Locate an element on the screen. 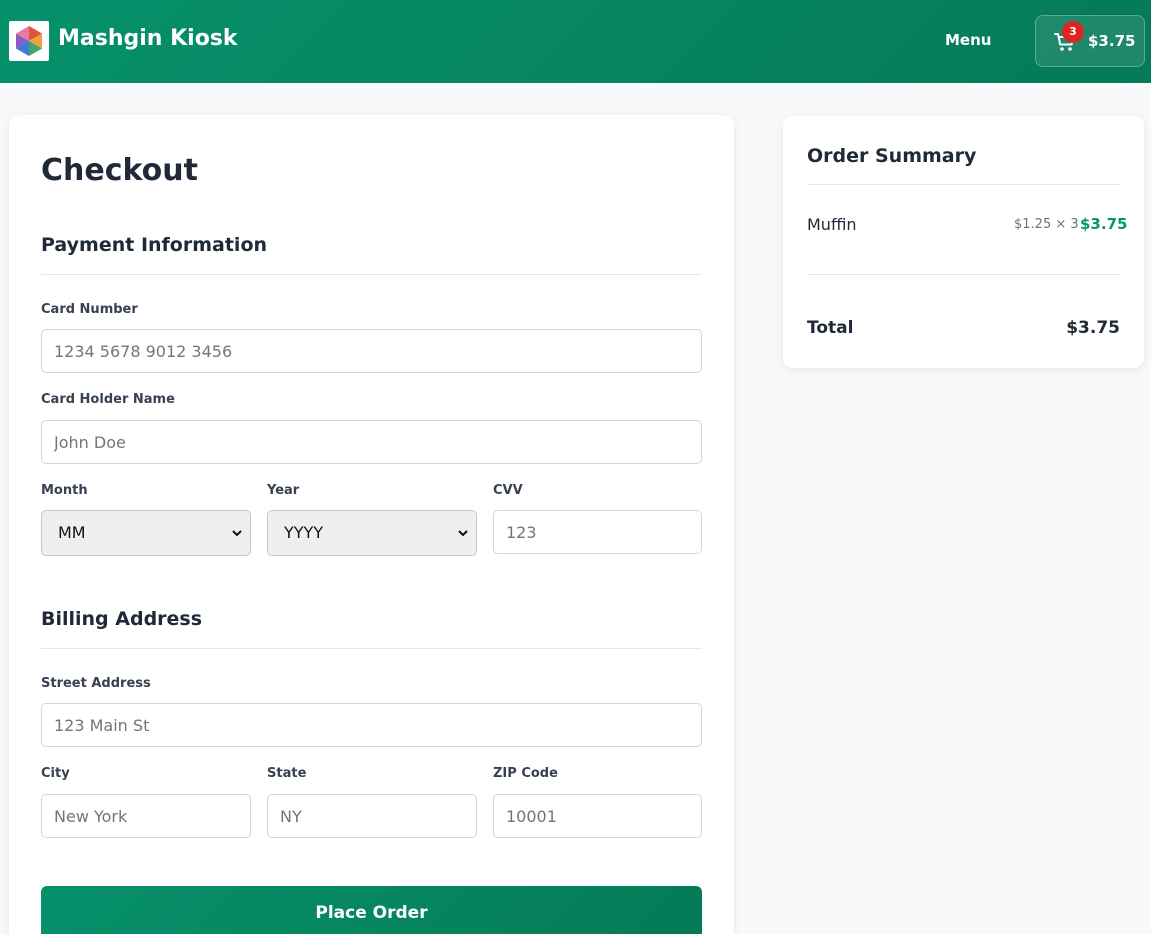 This screenshot has width=1151, height=934. top-bar: Mashgin Kiosk Menu 3 $3.75 is located at coordinates (575, 41).